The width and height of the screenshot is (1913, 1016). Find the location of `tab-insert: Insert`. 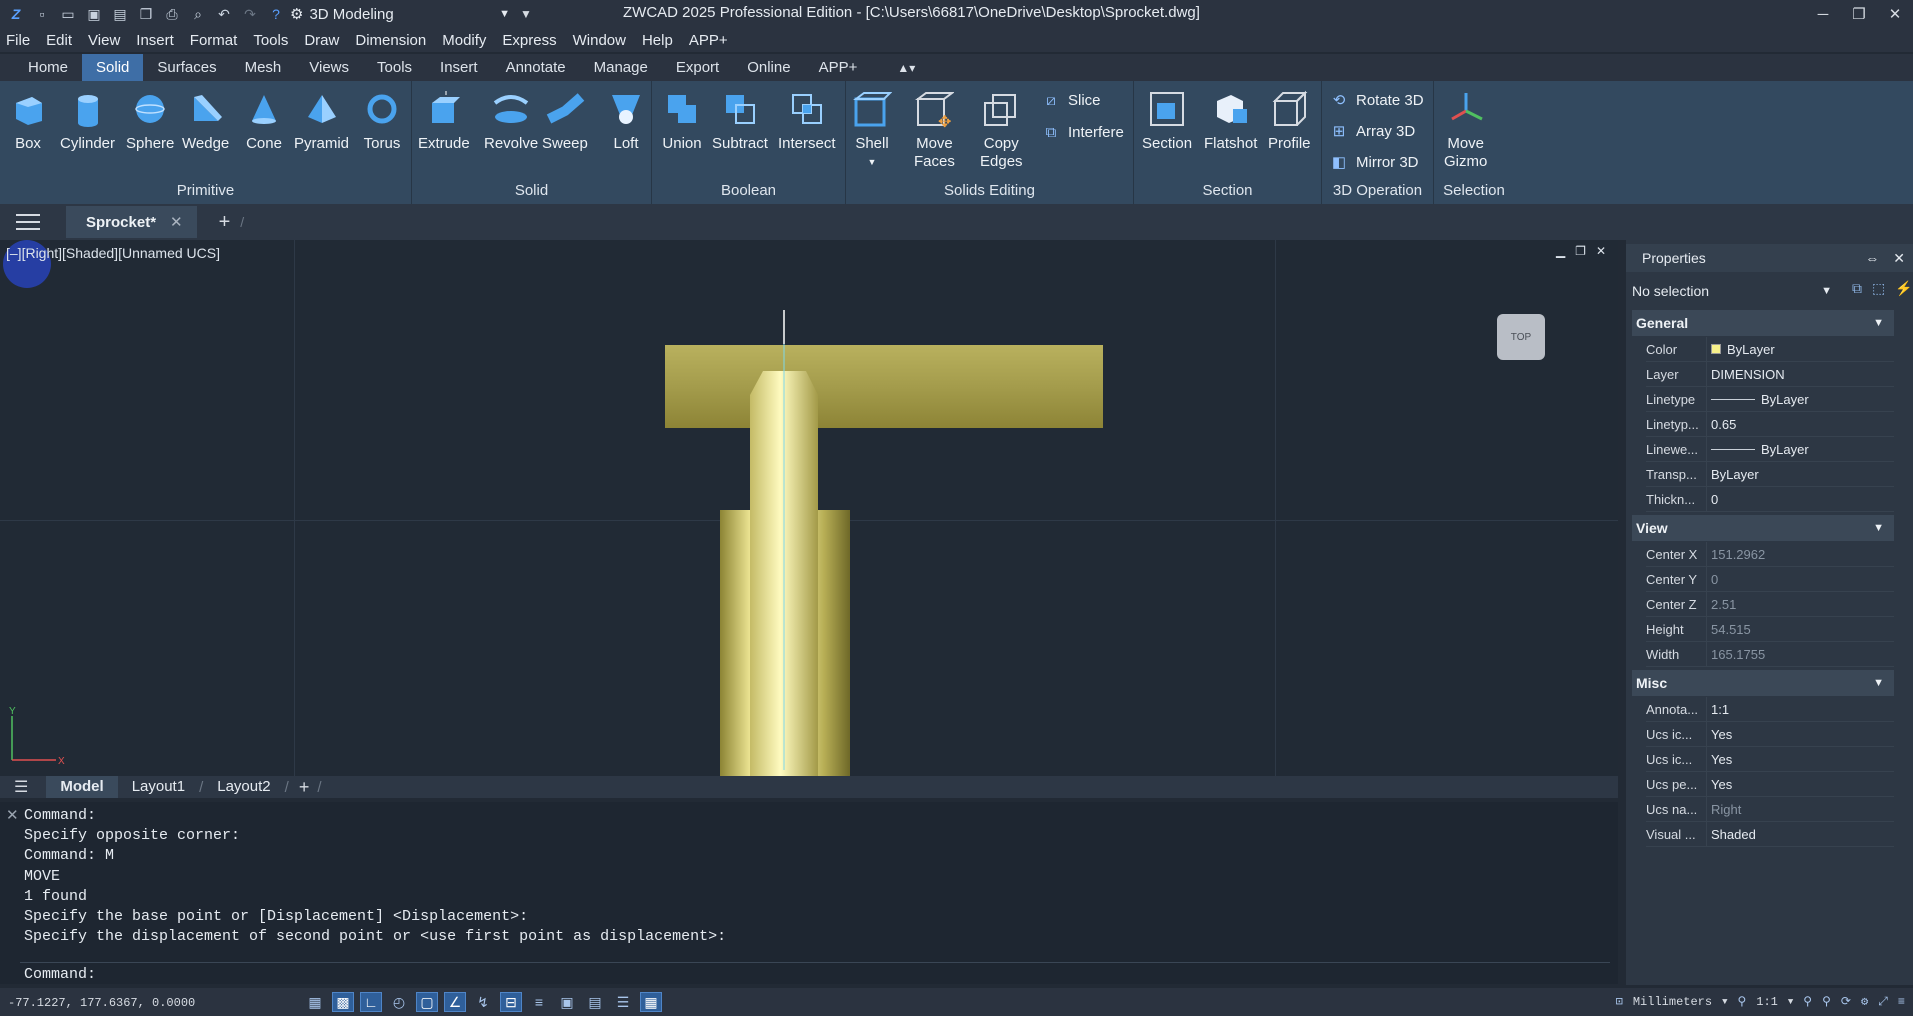

tab-insert: Insert is located at coordinates (459, 67).